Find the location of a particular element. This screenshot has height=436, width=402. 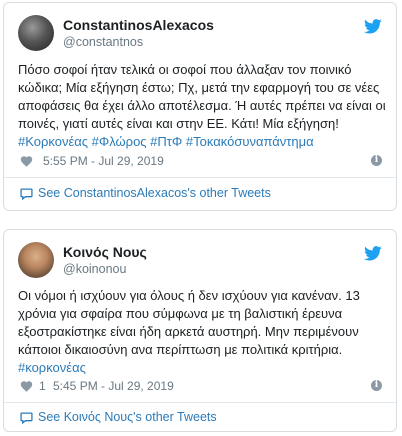

tweet-meta: 5:55 PM - Jul 29, 2019 i is located at coordinates (201, 161).